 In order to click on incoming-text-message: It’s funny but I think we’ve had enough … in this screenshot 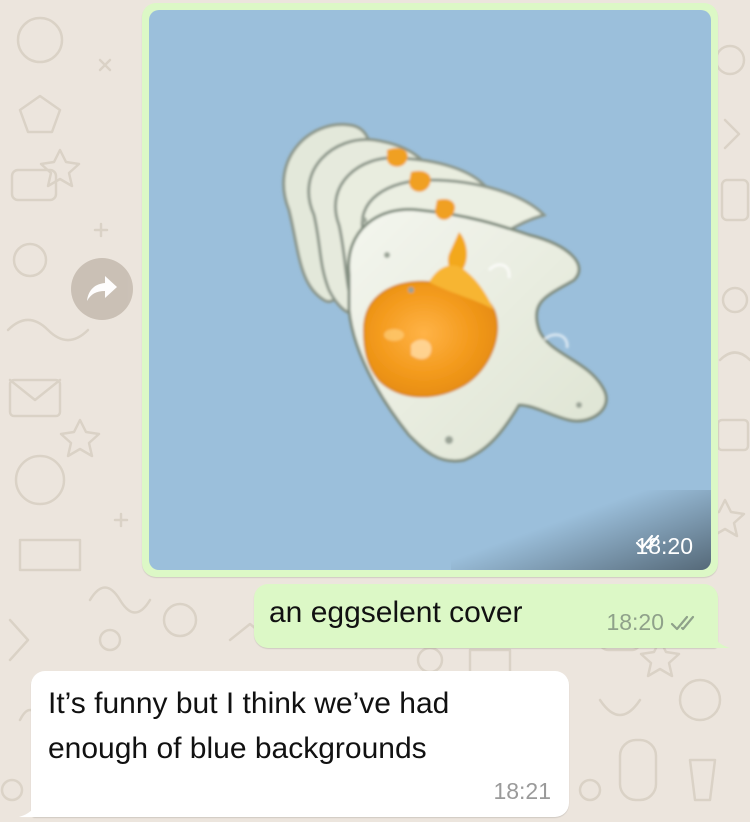, I will do `click(294, 744)`.